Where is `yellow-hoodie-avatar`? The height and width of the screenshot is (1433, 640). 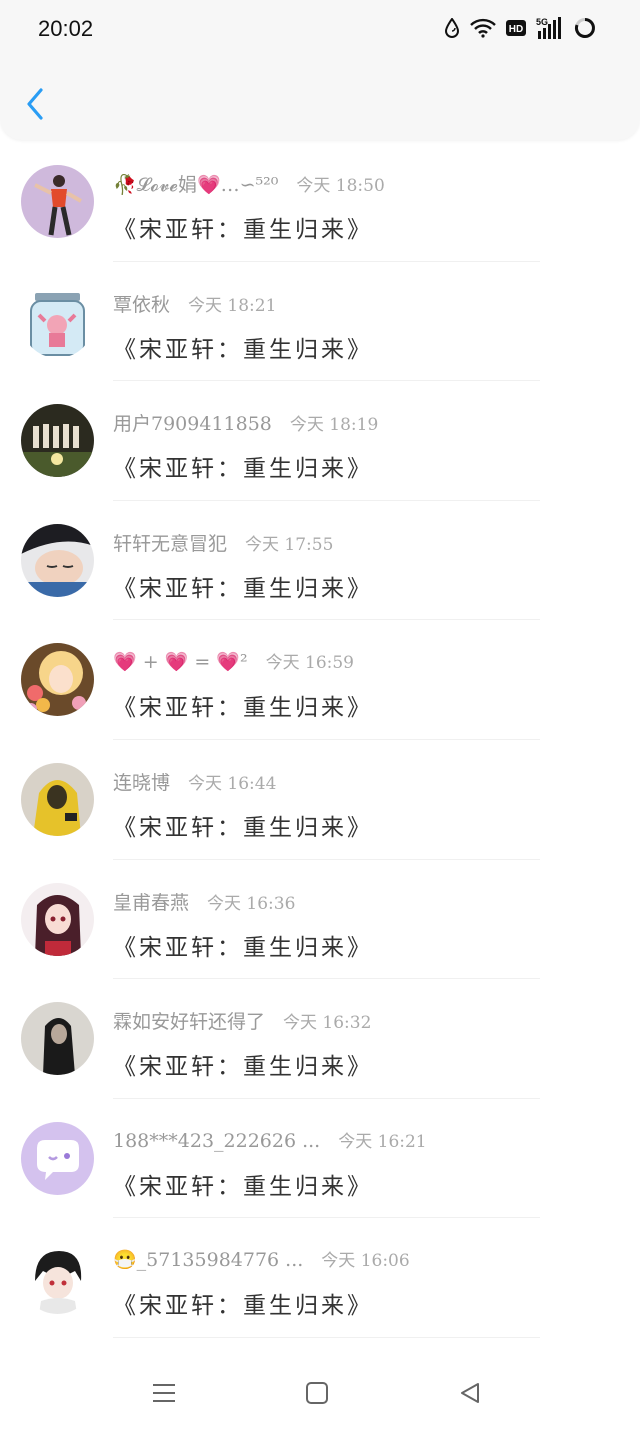
yellow-hoodie-avatar is located at coordinates (57, 799).